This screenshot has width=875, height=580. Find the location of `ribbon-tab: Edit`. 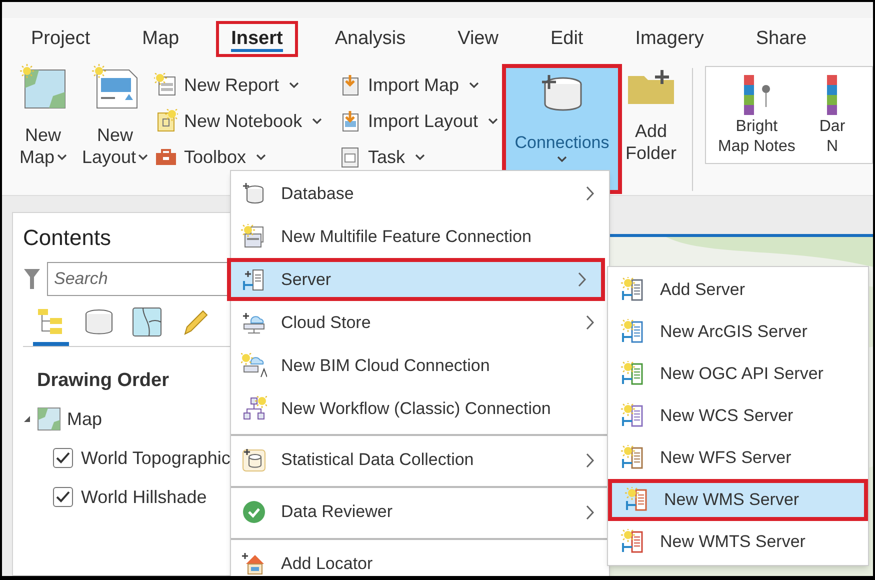

ribbon-tab: Edit is located at coordinates (566, 39).